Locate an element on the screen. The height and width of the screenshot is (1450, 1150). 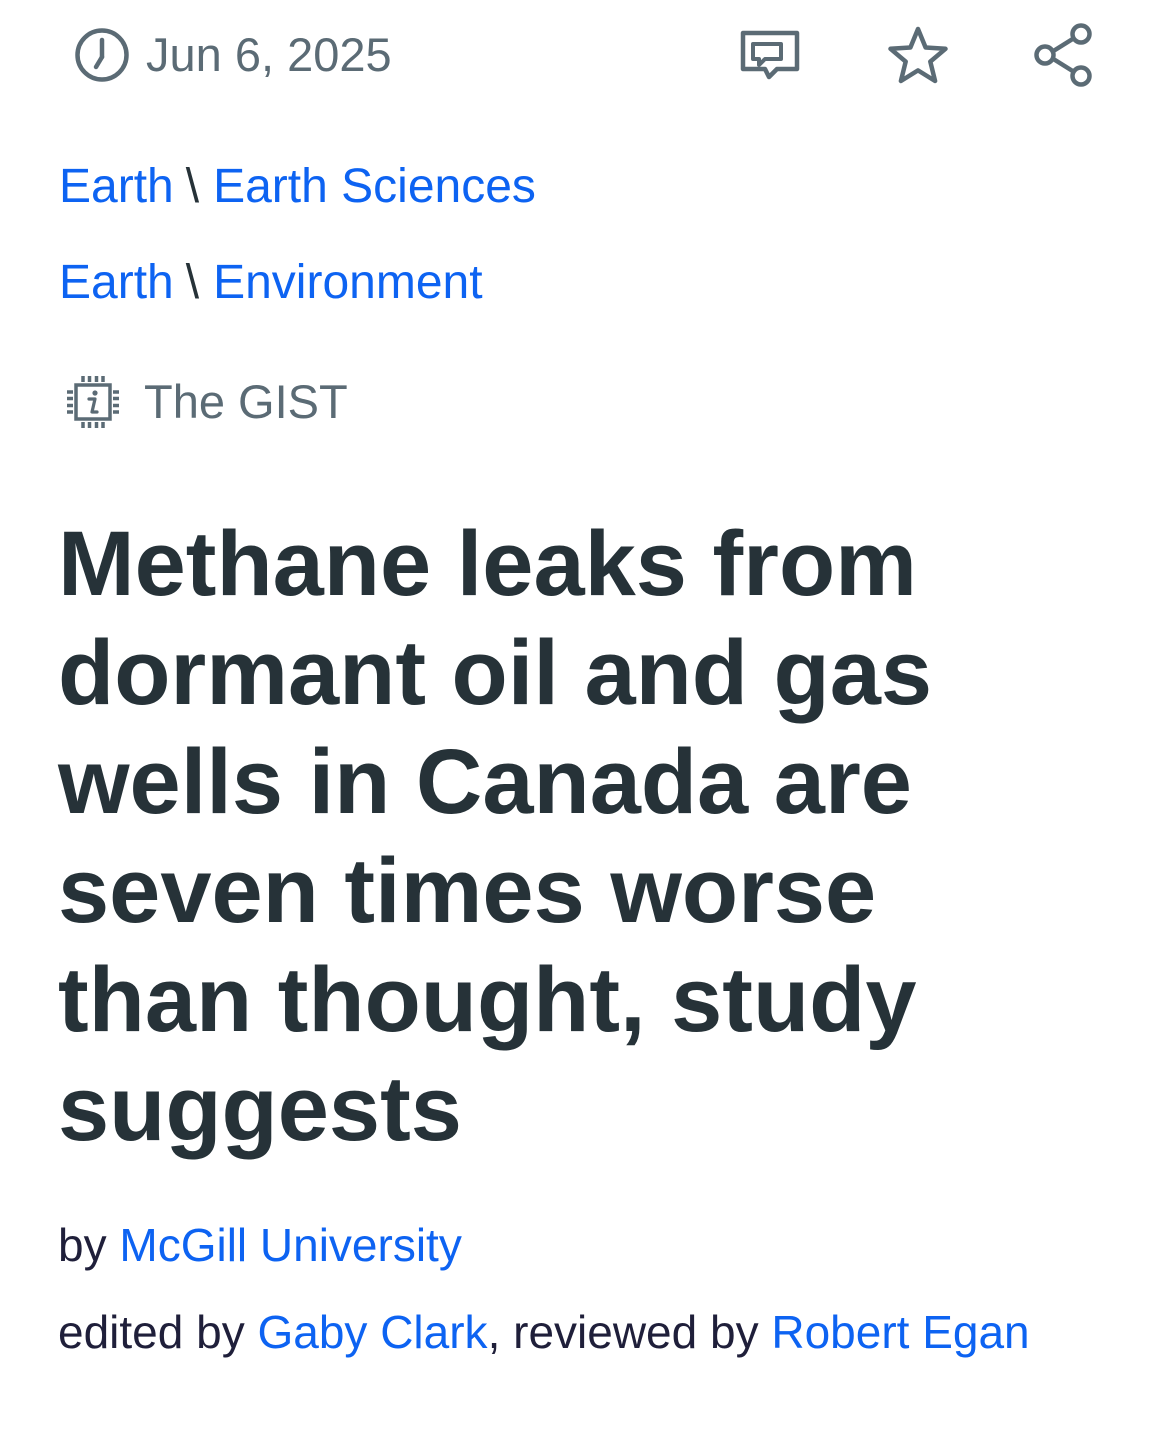
breadcrumb-earth-sciences: Earth \ Earth Sciences is located at coordinates (297, 187).